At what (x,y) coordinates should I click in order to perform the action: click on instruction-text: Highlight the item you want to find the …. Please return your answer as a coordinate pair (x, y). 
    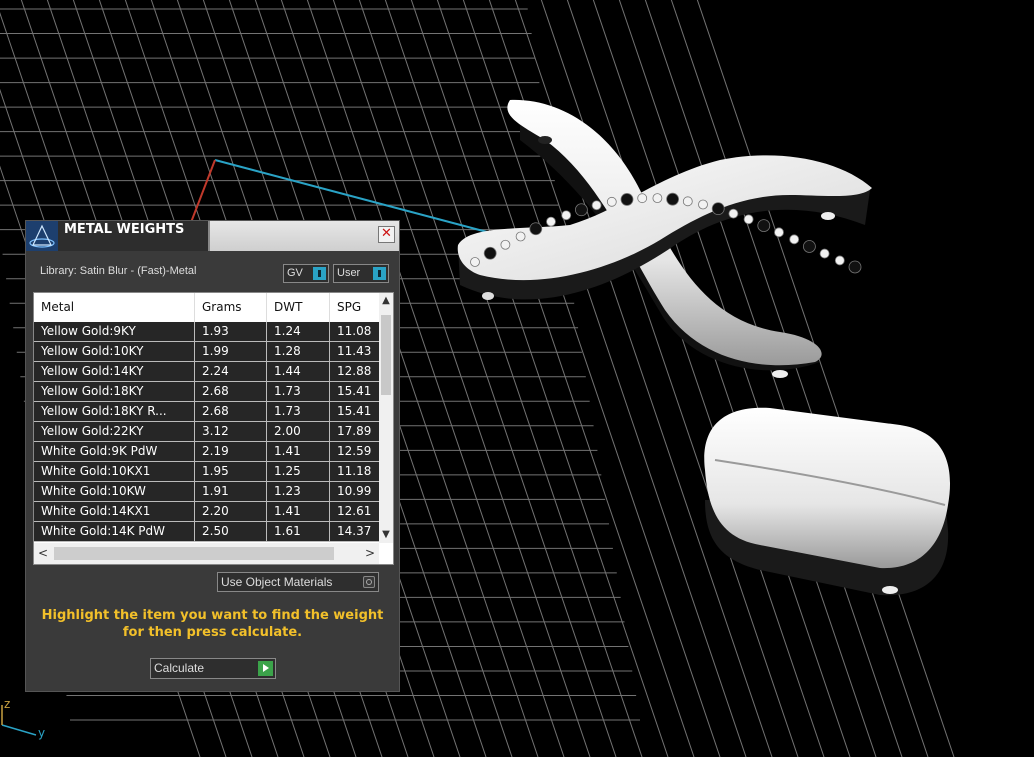
    Looking at the image, I should click on (212, 624).